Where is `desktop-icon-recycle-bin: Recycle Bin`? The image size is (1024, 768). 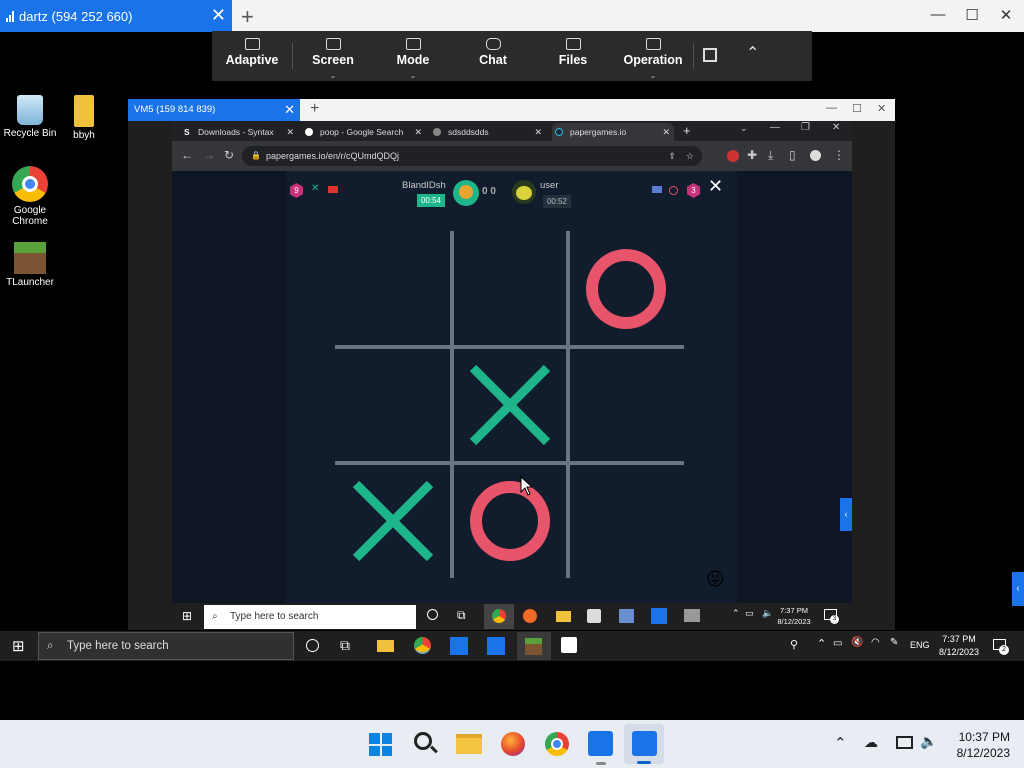 desktop-icon-recycle-bin: Recycle Bin is located at coordinates (30, 117).